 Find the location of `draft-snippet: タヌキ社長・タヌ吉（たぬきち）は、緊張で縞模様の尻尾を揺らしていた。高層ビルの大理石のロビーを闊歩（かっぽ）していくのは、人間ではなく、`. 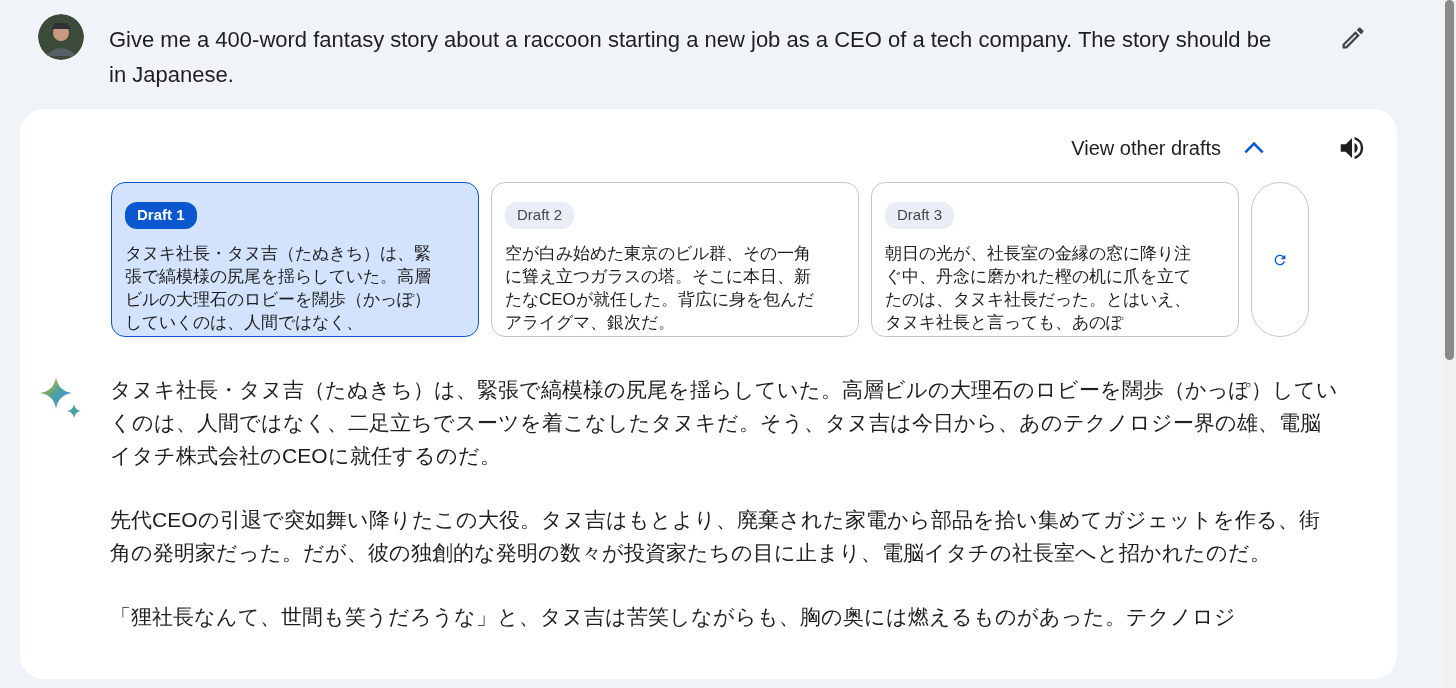

draft-snippet: タヌキ社長・タヌ吉（たぬきち）は、緊張で縞模様の尻尾を揺らしていた。高層ビルの大理石のロビーを闊歩（かっぽ）していくのは、人間ではなく、 is located at coordinates (278, 288).